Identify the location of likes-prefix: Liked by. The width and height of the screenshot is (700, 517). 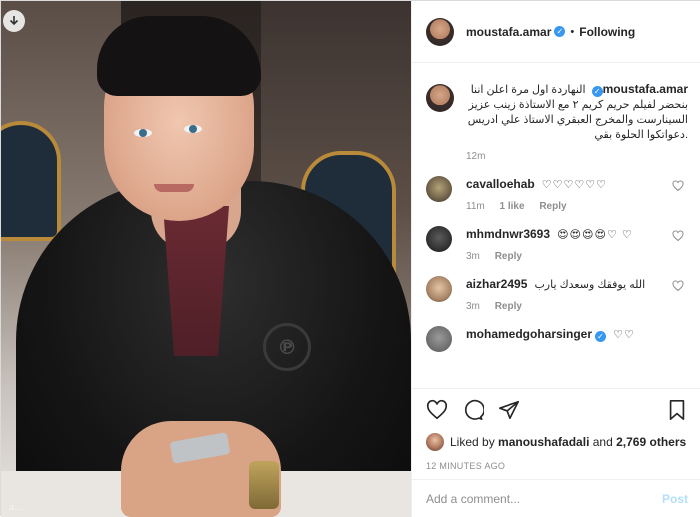
(472, 442).